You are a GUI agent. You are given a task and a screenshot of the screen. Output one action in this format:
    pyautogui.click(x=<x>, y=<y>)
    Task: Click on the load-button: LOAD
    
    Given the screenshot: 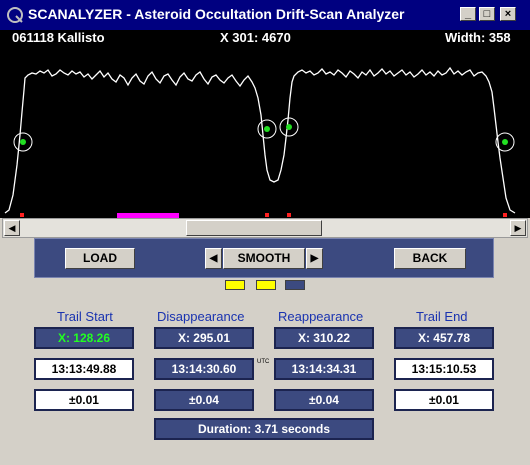 What is the action you would take?
    pyautogui.click(x=100, y=258)
    